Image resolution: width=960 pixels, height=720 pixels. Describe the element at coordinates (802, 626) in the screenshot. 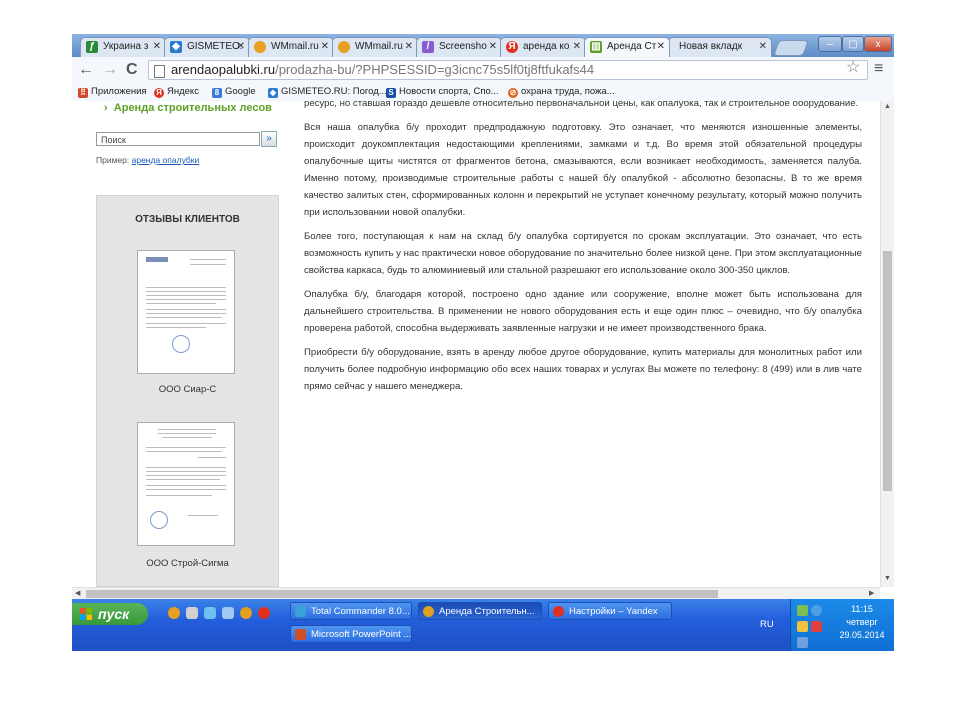

I see `volume-icon` at that location.